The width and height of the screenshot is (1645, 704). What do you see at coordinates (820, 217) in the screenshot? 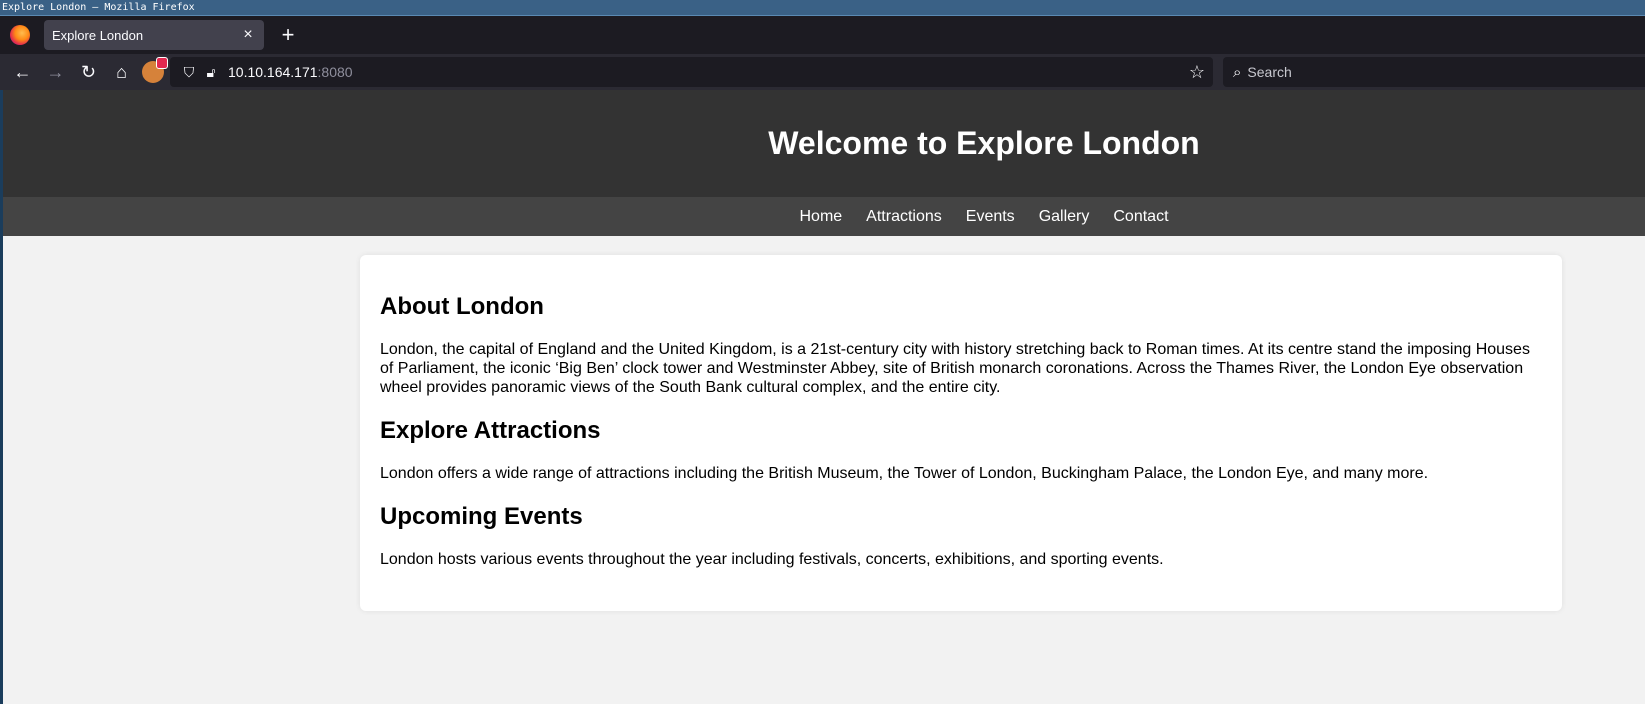
I see `nav-link-home: Home` at bounding box center [820, 217].